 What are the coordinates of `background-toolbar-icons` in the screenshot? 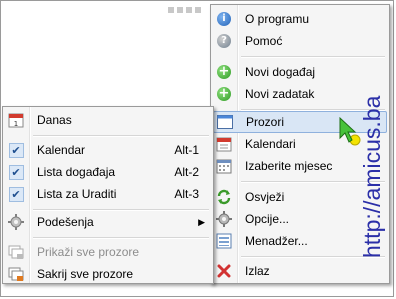 It's located at (189, 7).